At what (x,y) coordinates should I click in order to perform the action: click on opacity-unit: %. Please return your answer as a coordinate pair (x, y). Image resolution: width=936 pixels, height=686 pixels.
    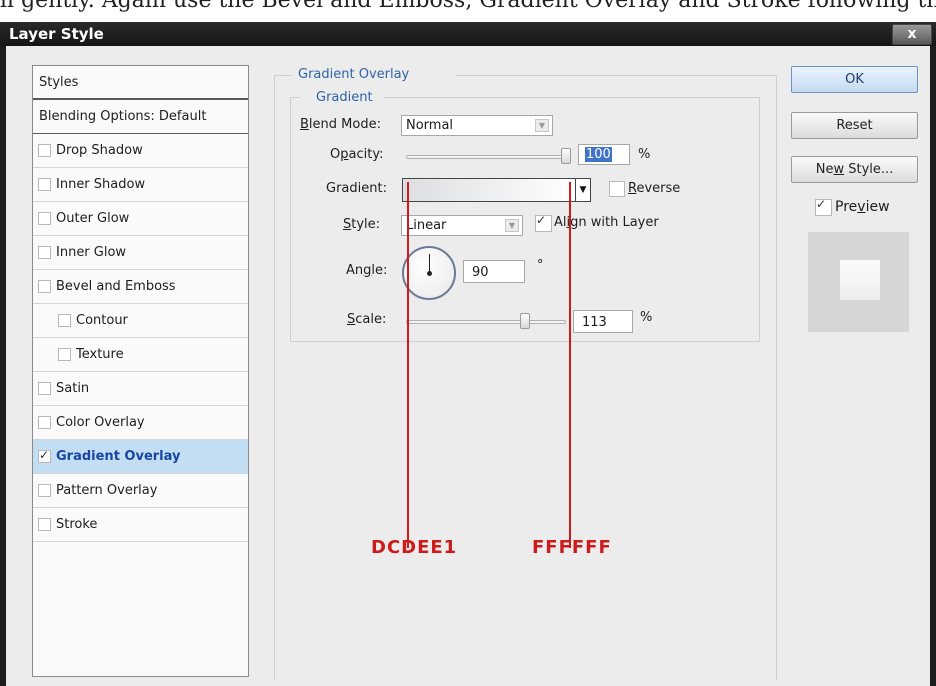
    Looking at the image, I should click on (644, 154).